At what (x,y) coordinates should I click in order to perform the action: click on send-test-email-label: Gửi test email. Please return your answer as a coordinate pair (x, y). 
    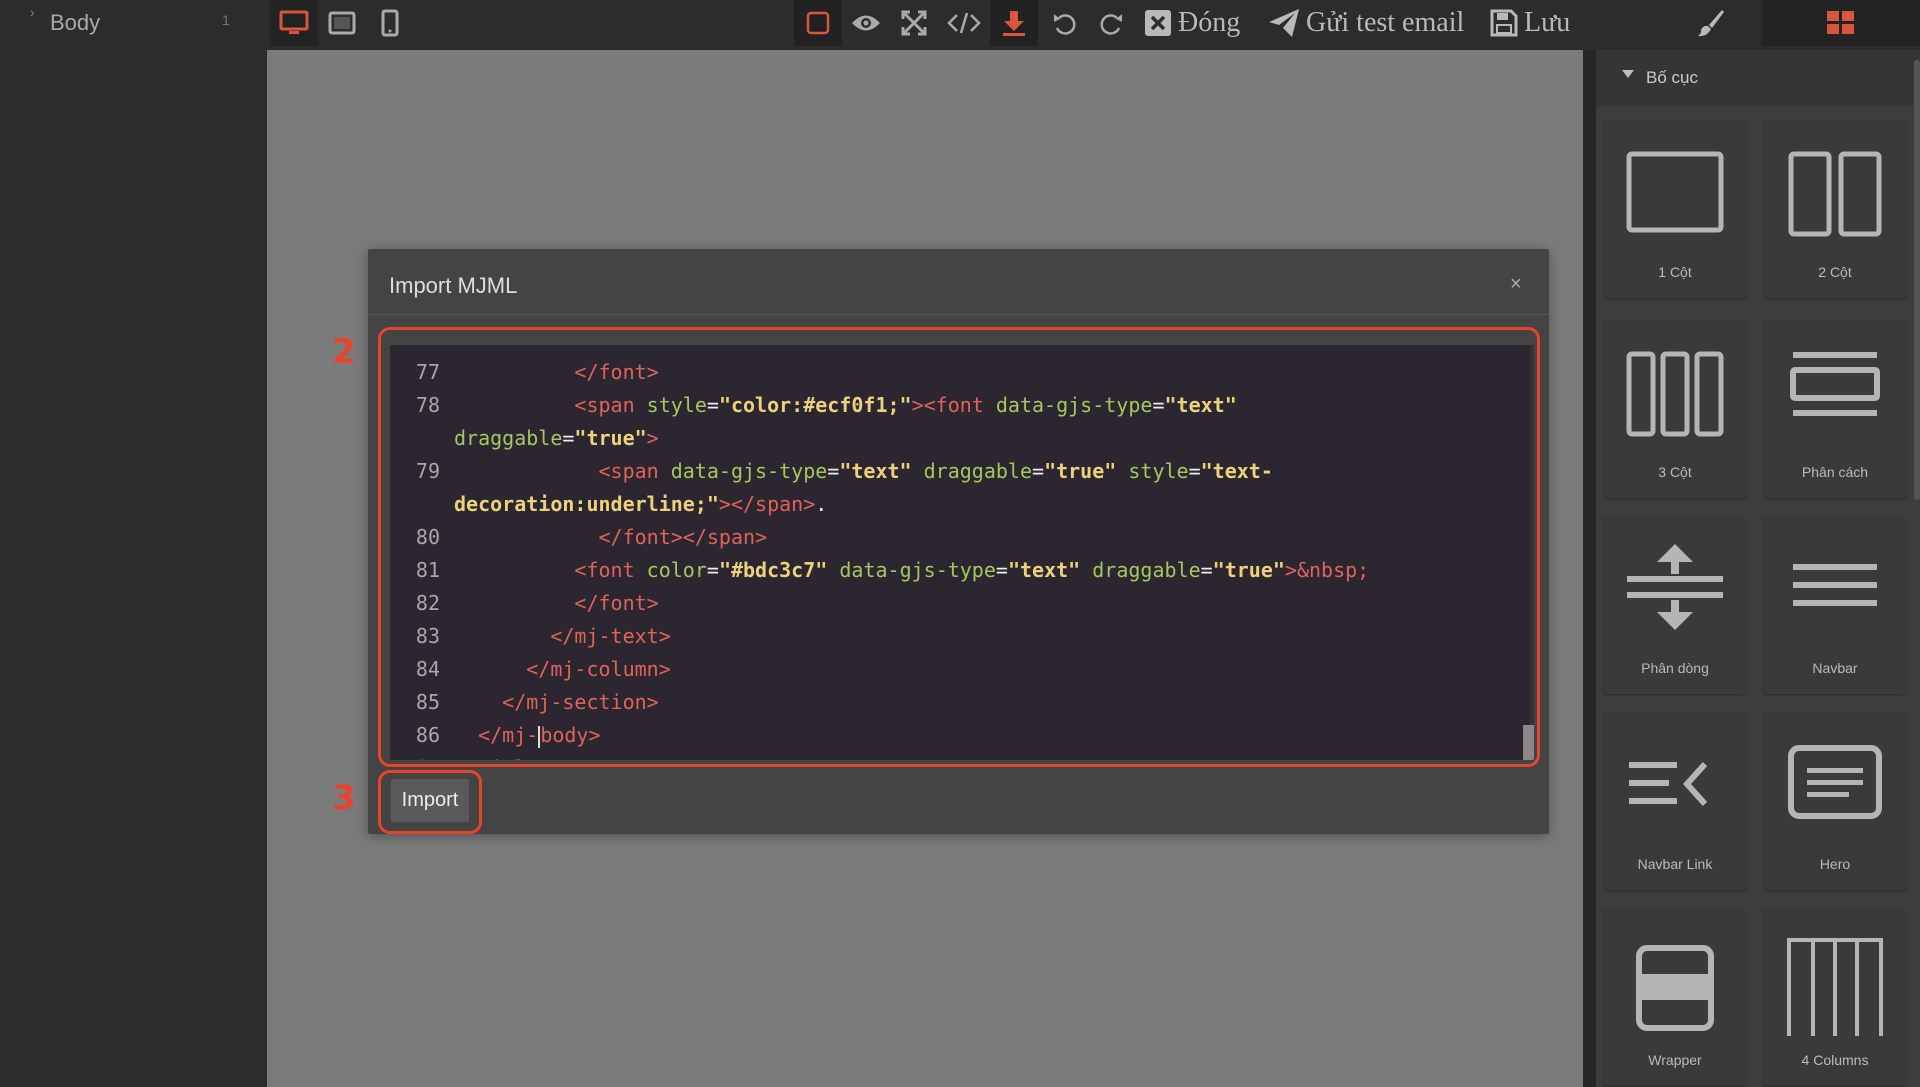
    Looking at the image, I should click on (1385, 22).